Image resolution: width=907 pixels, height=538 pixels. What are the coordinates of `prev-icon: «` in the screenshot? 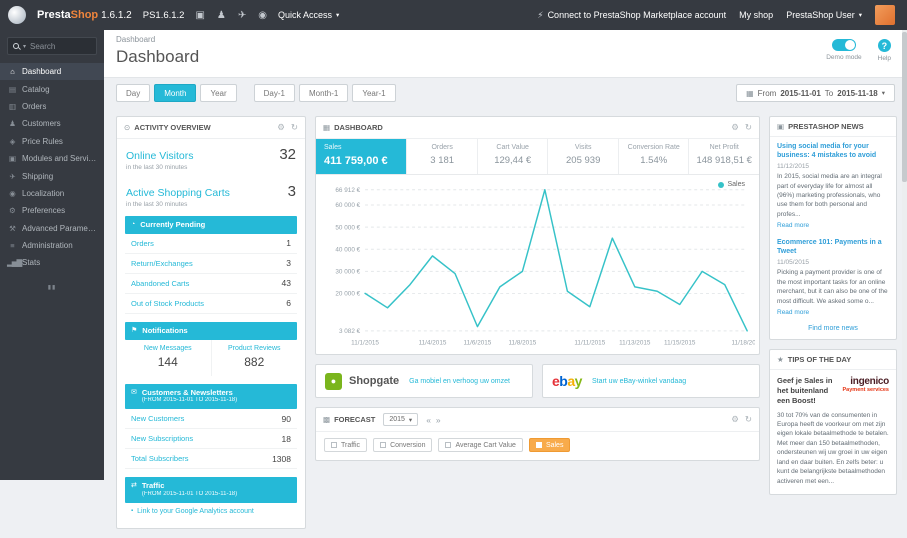 It's located at (428, 420).